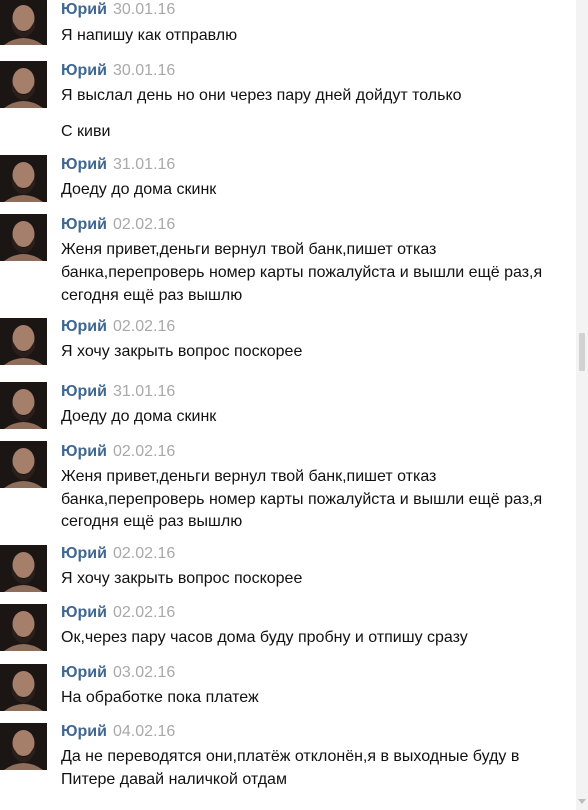 This screenshot has height=810, width=588. I want to click on vertical-scrollbar, so click(582, 405).